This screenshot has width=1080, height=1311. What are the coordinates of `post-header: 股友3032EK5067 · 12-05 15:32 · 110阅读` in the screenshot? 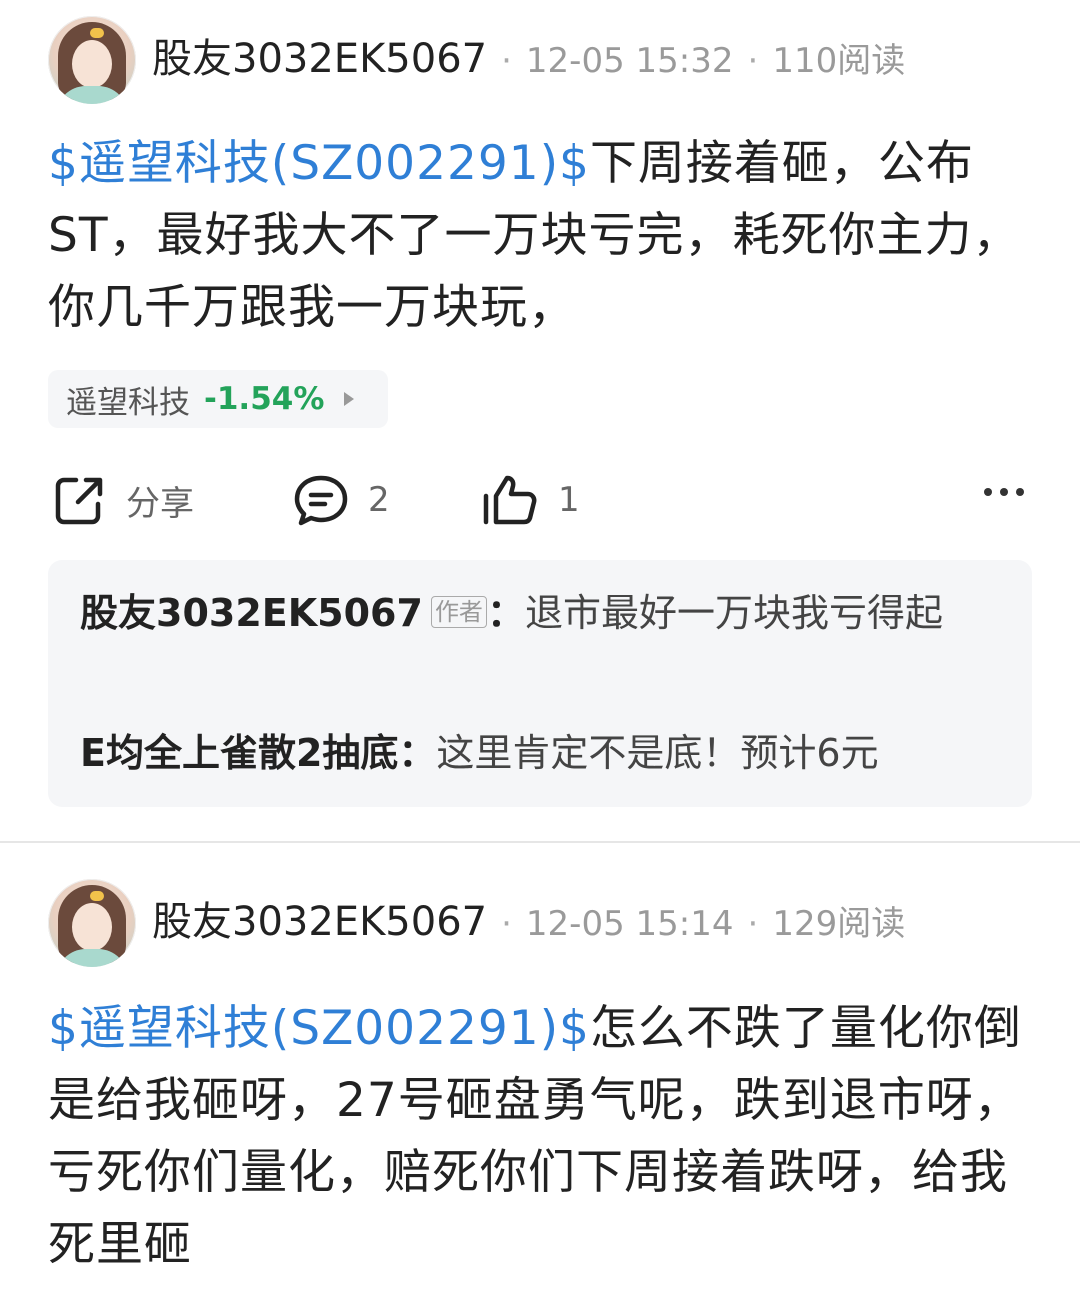 It's located at (548, 61).